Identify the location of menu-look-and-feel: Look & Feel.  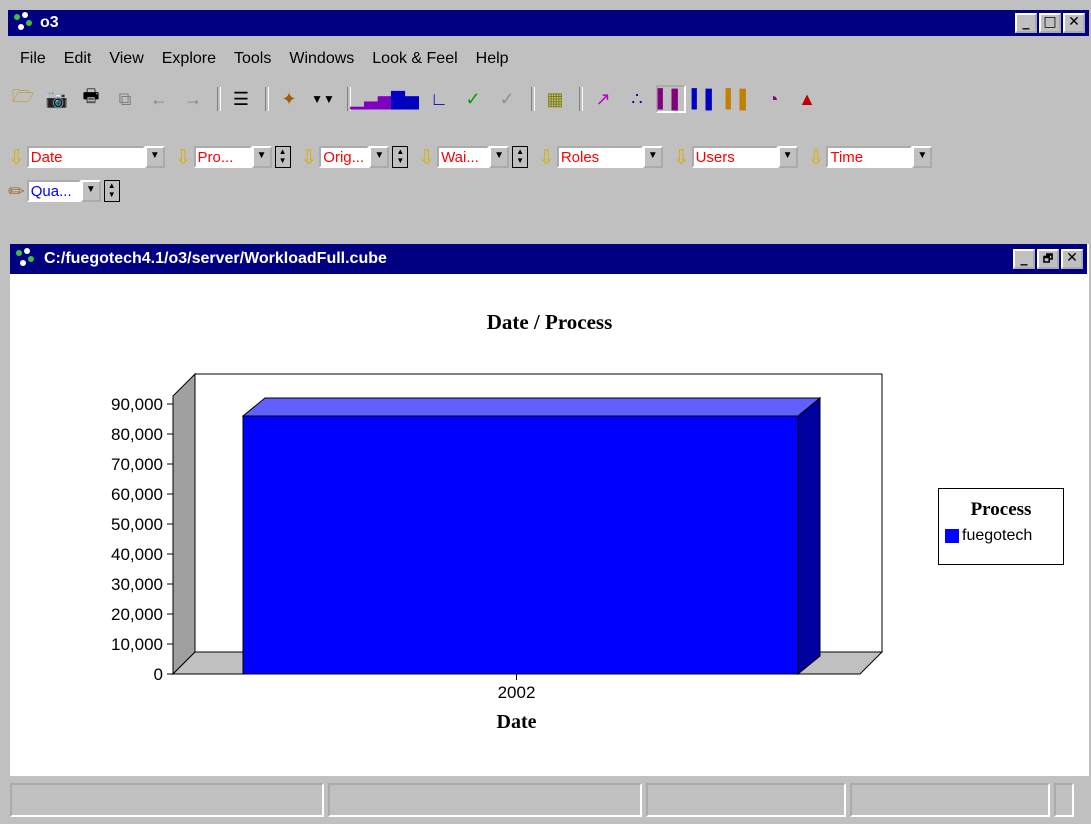
(414, 59).